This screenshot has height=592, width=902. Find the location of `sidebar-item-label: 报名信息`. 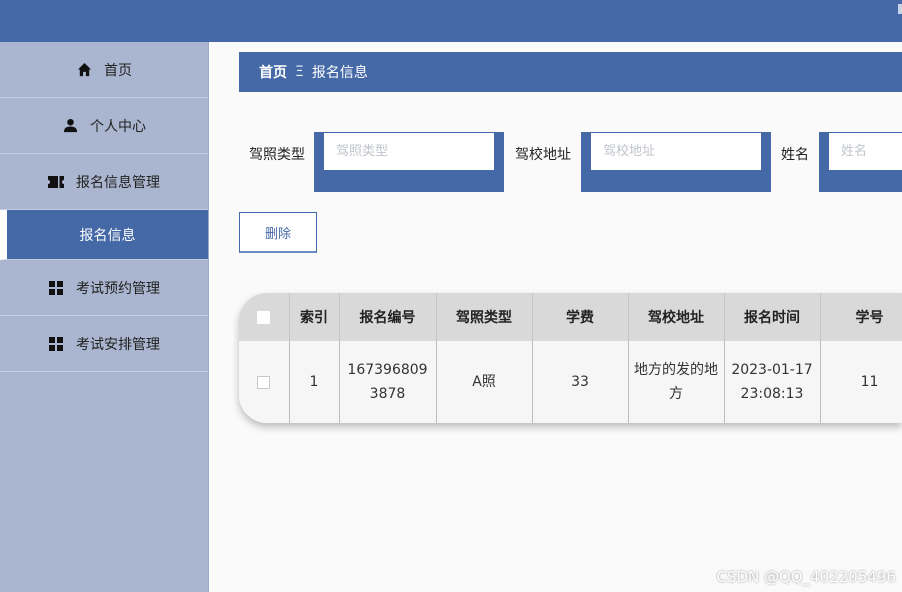

sidebar-item-label: 报名信息 is located at coordinates (107, 235).